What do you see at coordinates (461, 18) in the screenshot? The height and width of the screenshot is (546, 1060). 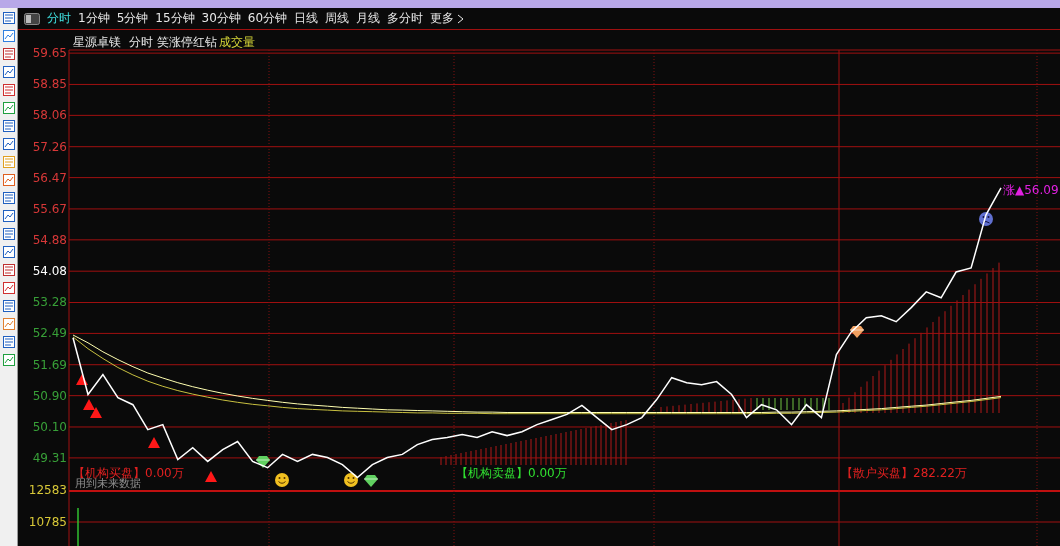 I see `chevron-right-icon` at bounding box center [461, 18].